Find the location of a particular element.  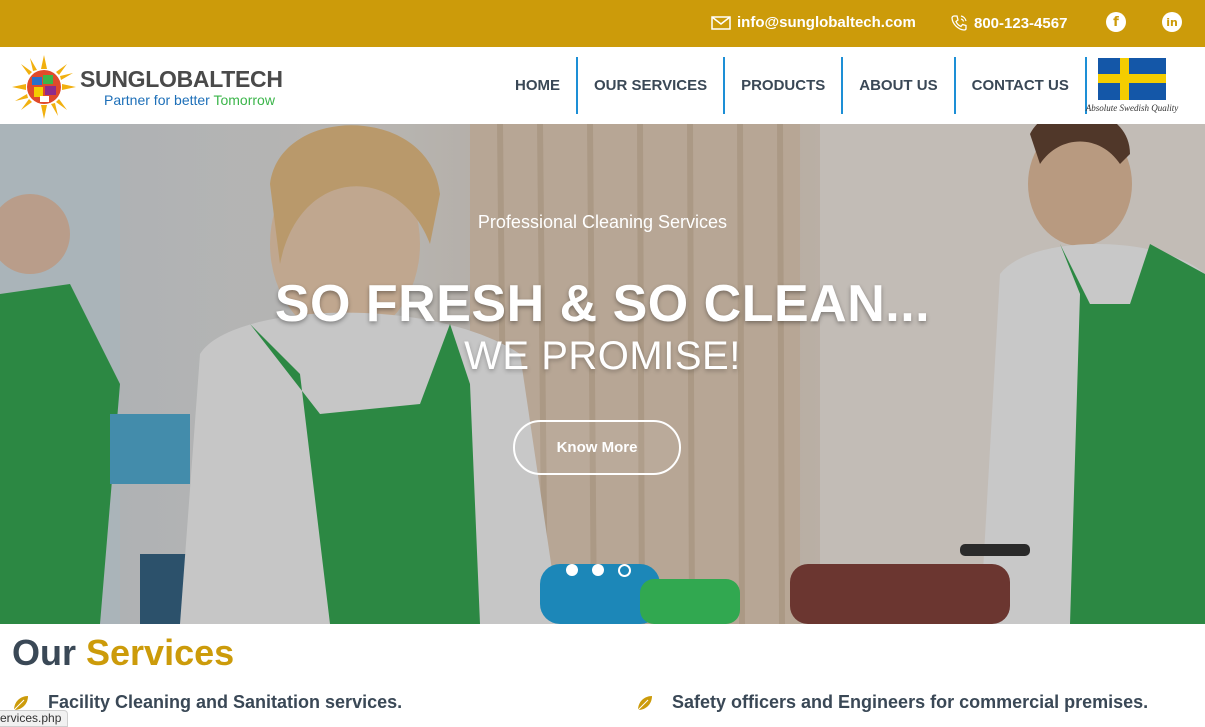

email-text: info@sunglobaltech.com is located at coordinates (826, 22).